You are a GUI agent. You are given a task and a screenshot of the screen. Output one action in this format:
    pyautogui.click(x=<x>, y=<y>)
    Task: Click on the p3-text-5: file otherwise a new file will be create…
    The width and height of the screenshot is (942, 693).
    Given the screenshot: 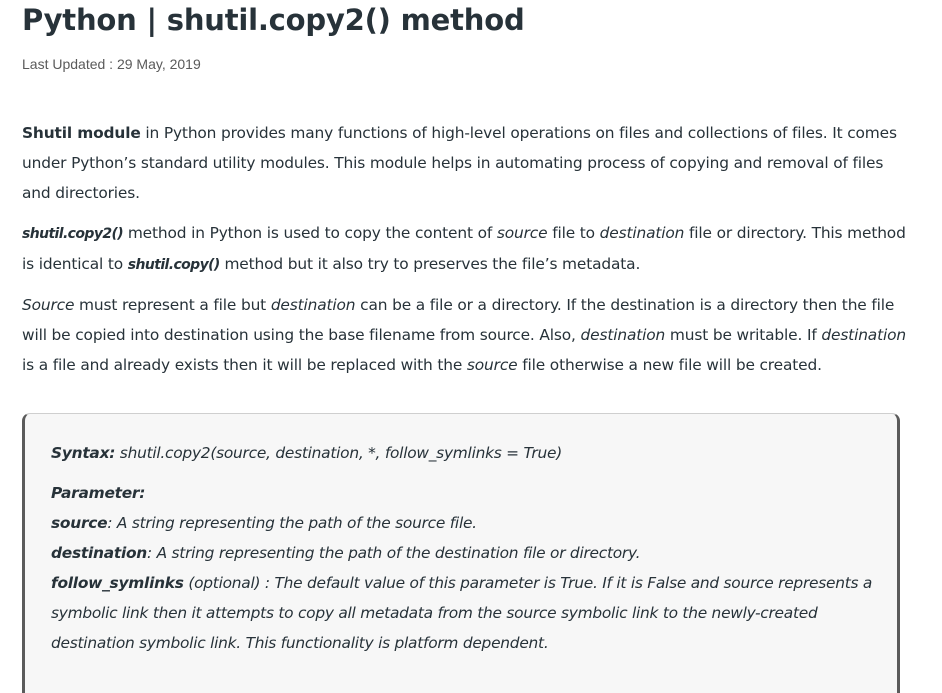 What is the action you would take?
    pyautogui.click(x=669, y=365)
    